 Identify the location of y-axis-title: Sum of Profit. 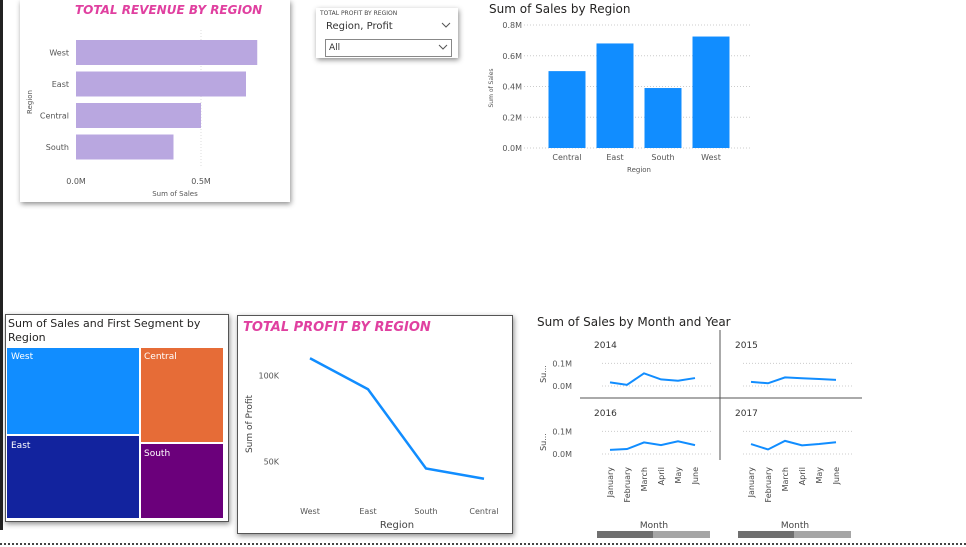
(250, 424).